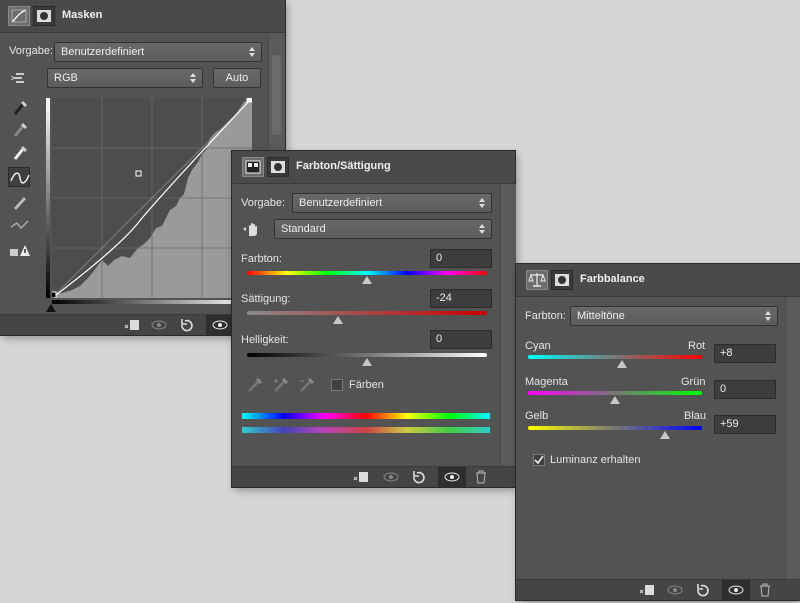 Image resolution: width=800 pixels, height=603 pixels. What do you see at coordinates (20, 202) in the screenshot?
I see `pencil-icon` at bounding box center [20, 202].